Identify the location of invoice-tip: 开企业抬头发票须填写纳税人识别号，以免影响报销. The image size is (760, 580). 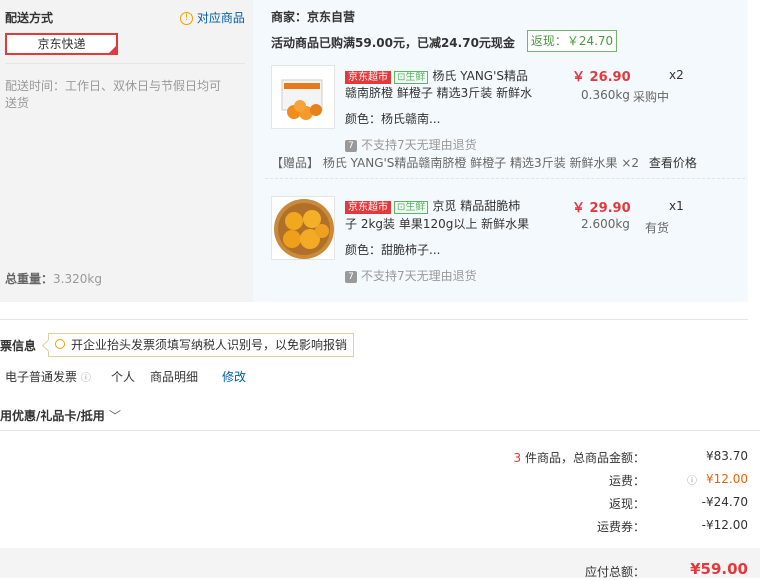
(198, 345).